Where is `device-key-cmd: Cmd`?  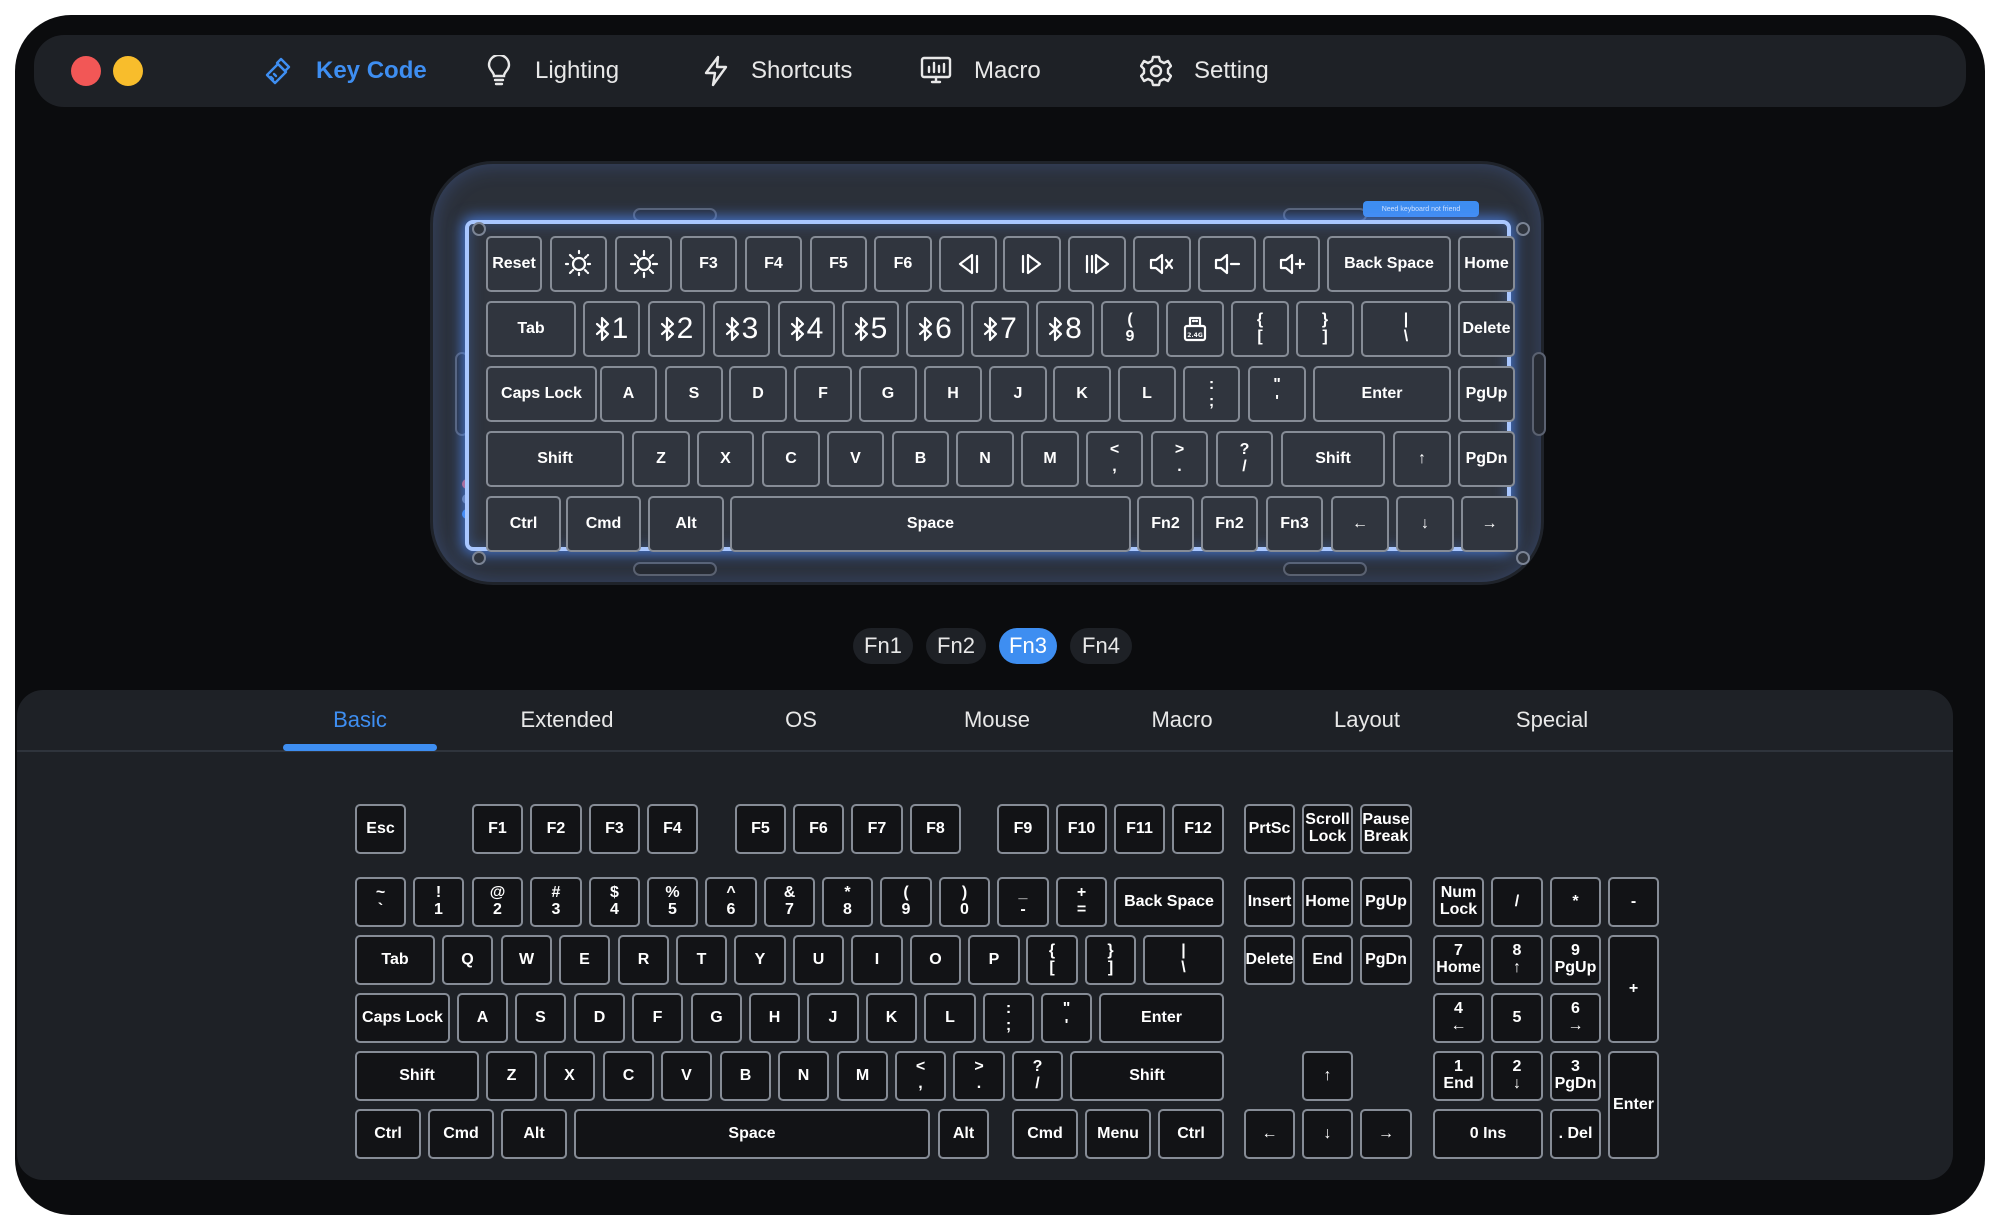
device-key-cmd: Cmd is located at coordinates (603, 524).